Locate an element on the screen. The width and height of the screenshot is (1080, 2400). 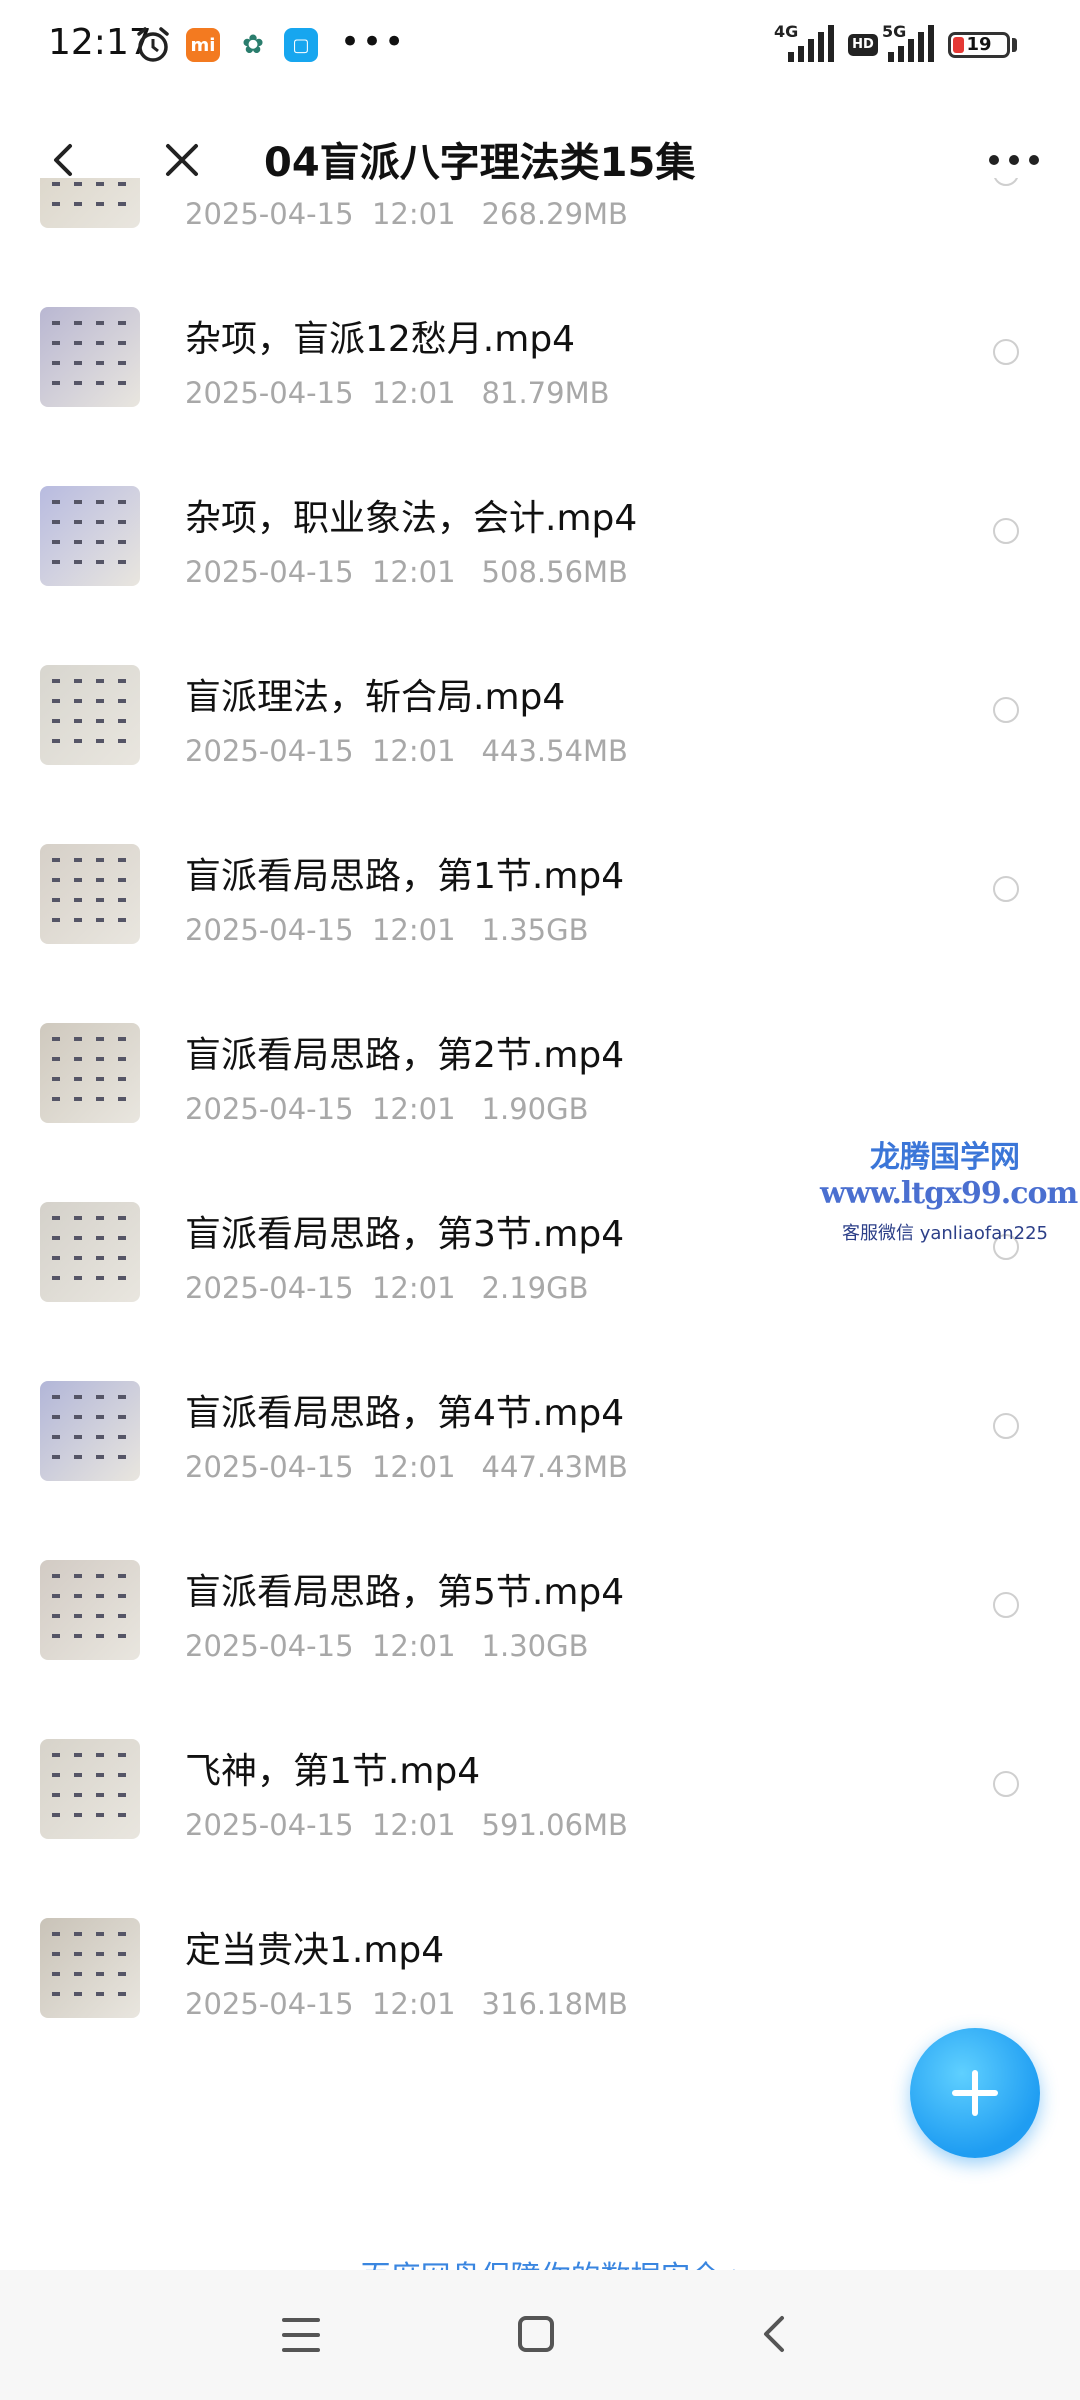
blue-app-icon: ▢ is located at coordinates (301, 45).